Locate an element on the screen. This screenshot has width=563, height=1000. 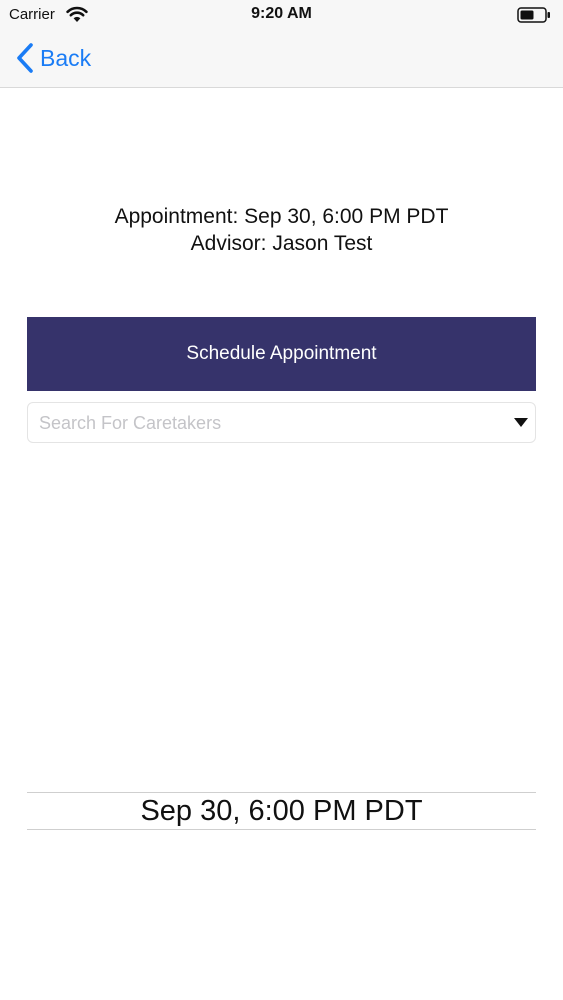
chevron-left-icon is located at coordinates (25, 58).